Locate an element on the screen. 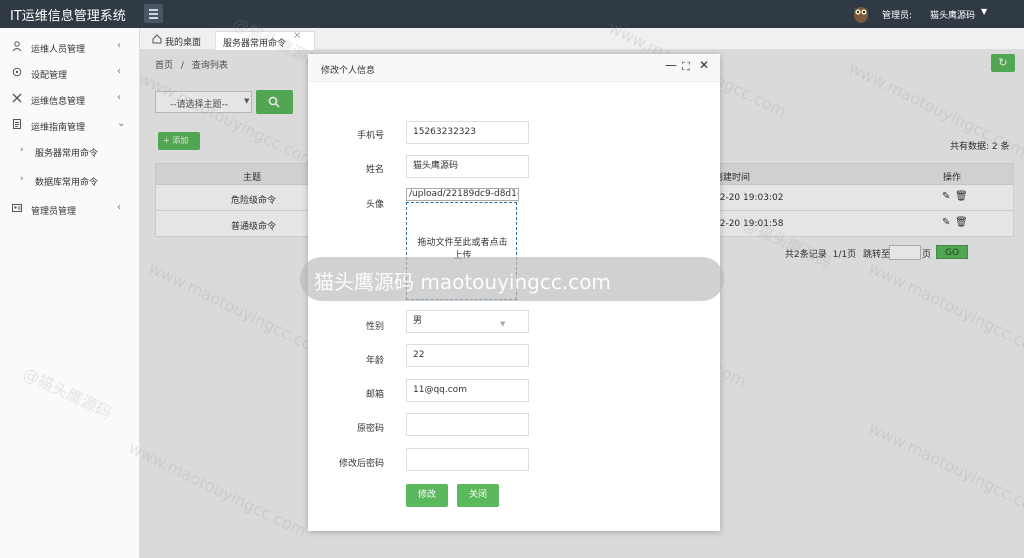  old-password-field is located at coordinates (467, 424).